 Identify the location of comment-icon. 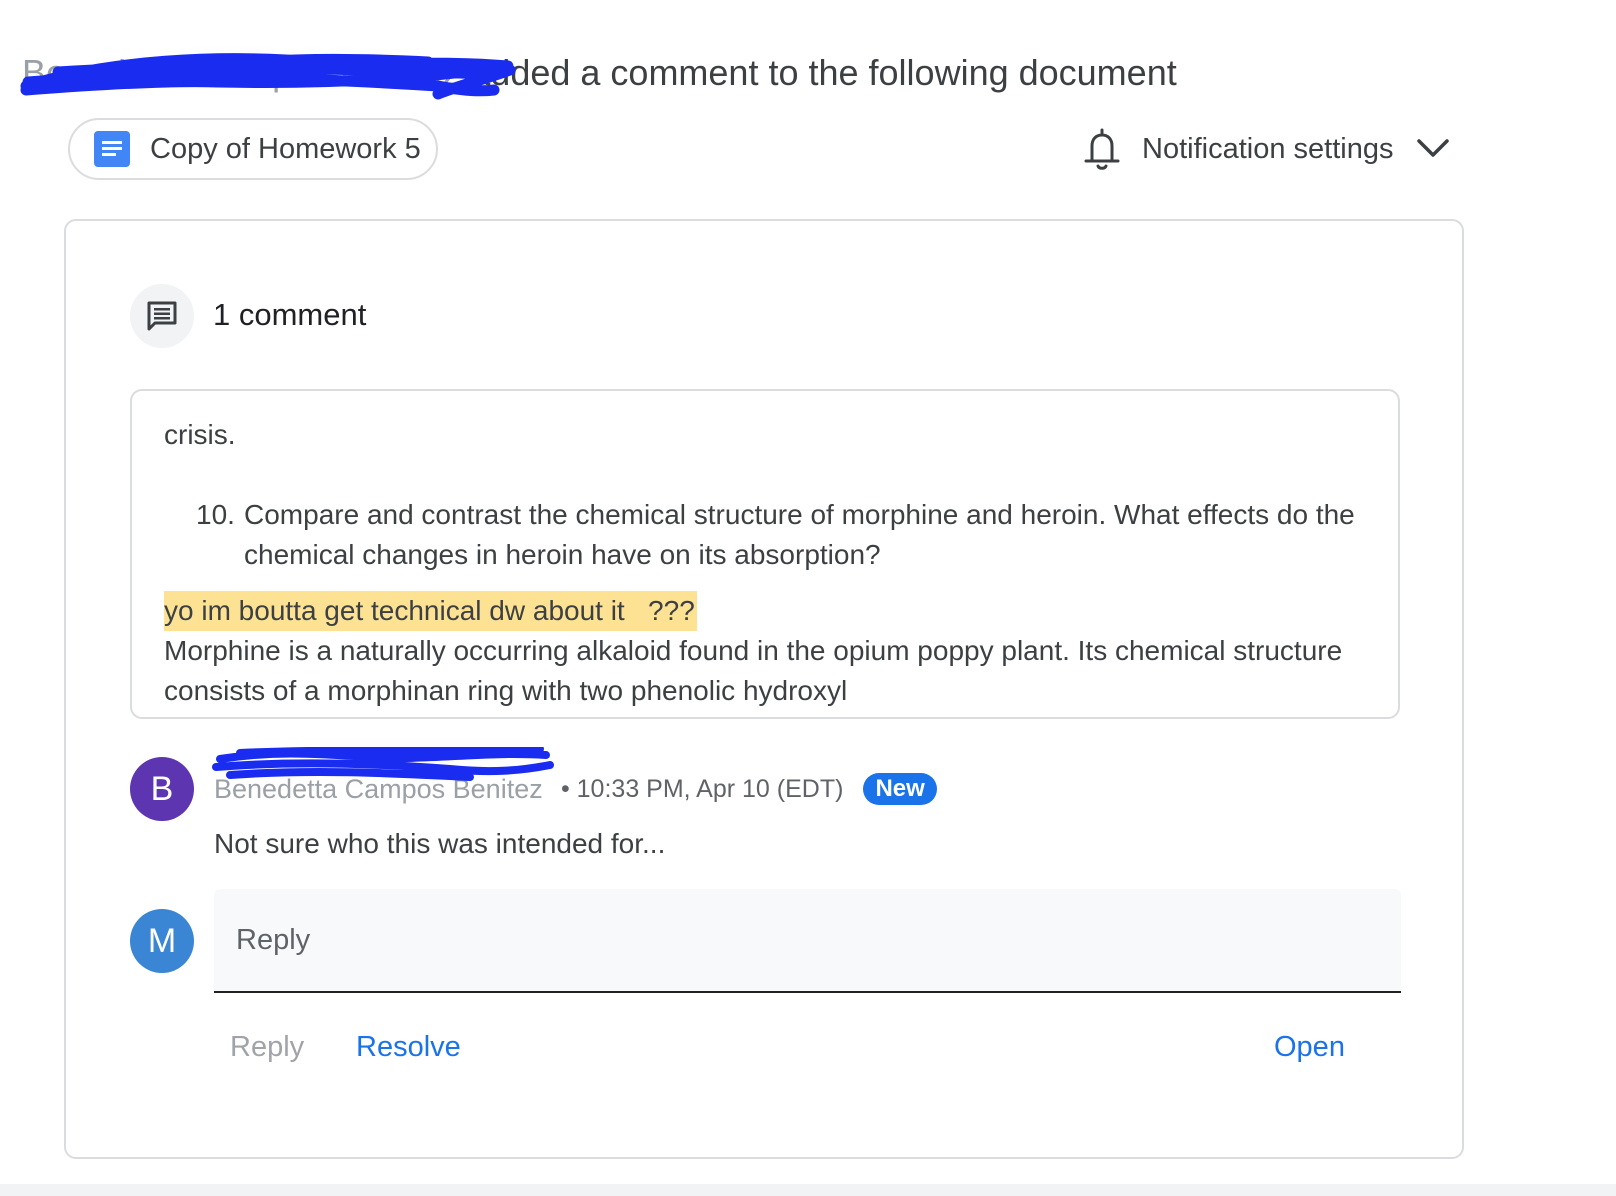
(162, 316).